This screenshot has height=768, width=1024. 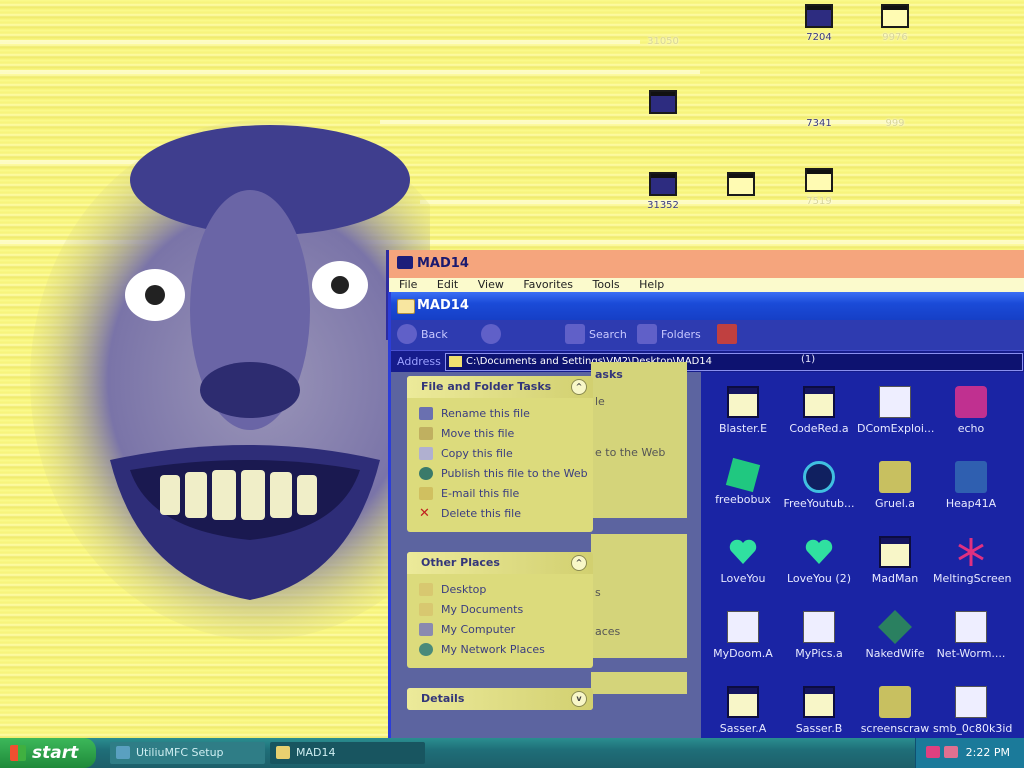 I want to click on task-copy: Copy this file, so click(x=506, y=454).